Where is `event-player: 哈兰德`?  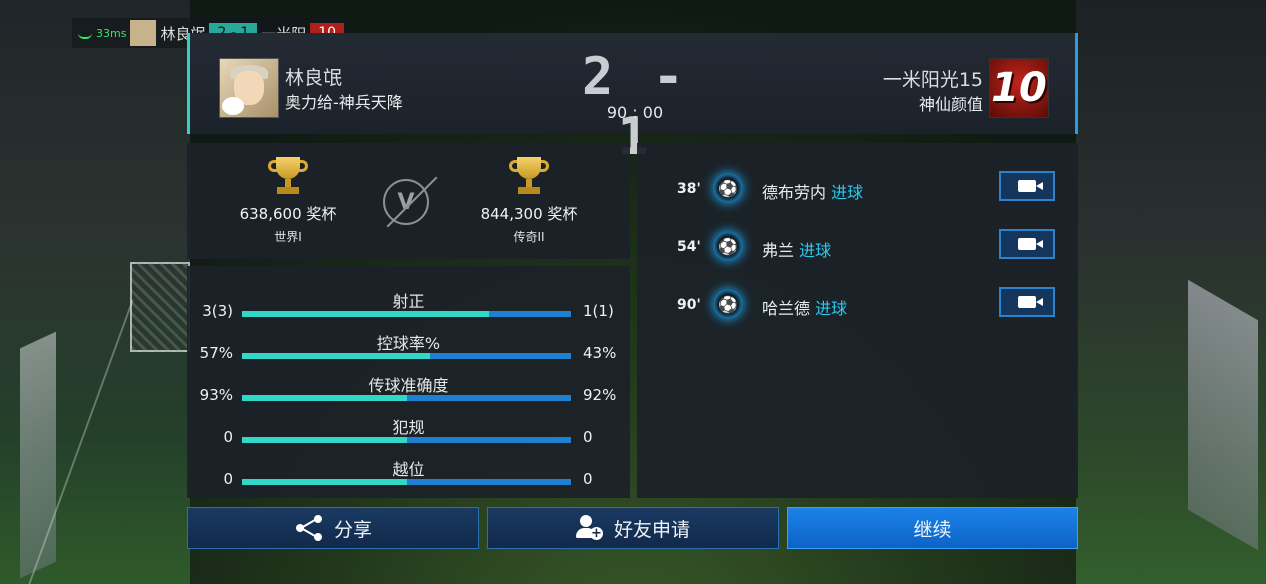
event-player: 哈兰德 is located at coordinates (786, 308).